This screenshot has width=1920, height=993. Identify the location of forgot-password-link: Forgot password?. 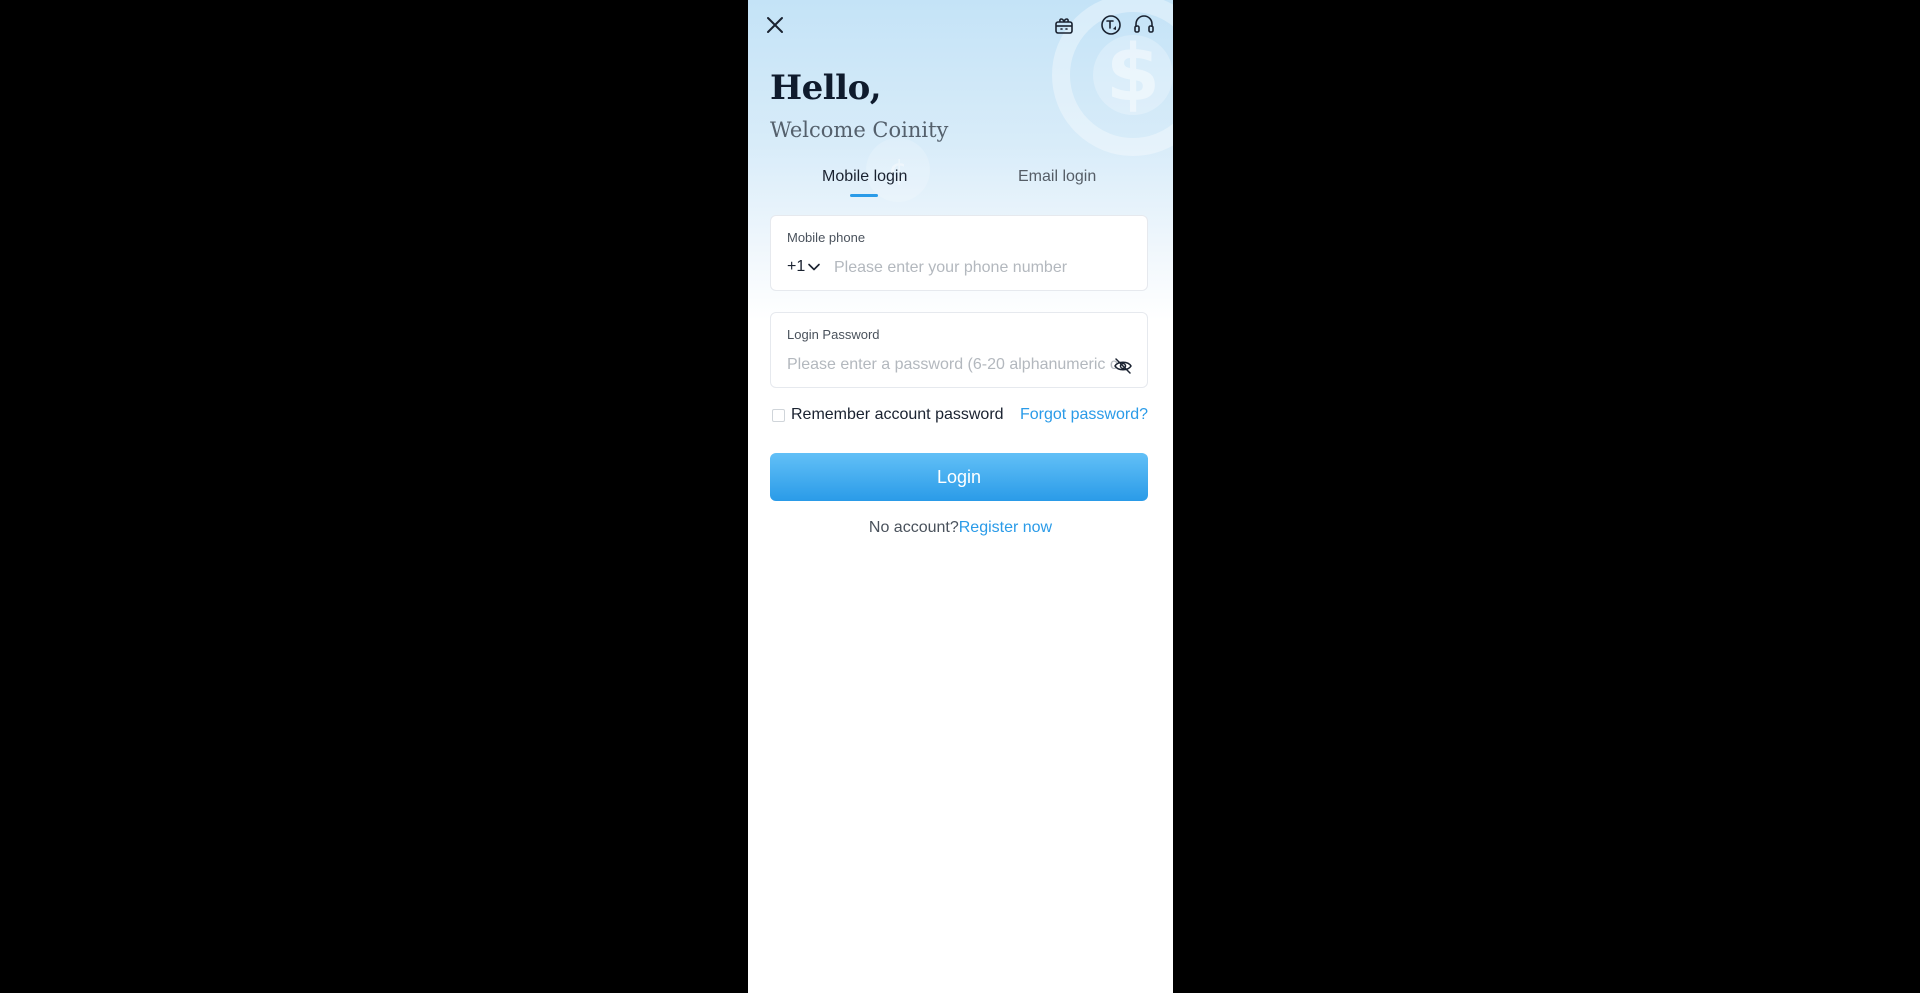
(1084, 415).